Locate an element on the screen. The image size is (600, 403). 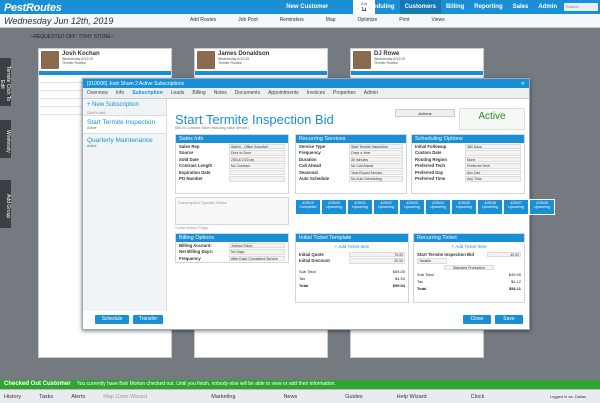
tab-info: Info is located at coordinates (120, 93).